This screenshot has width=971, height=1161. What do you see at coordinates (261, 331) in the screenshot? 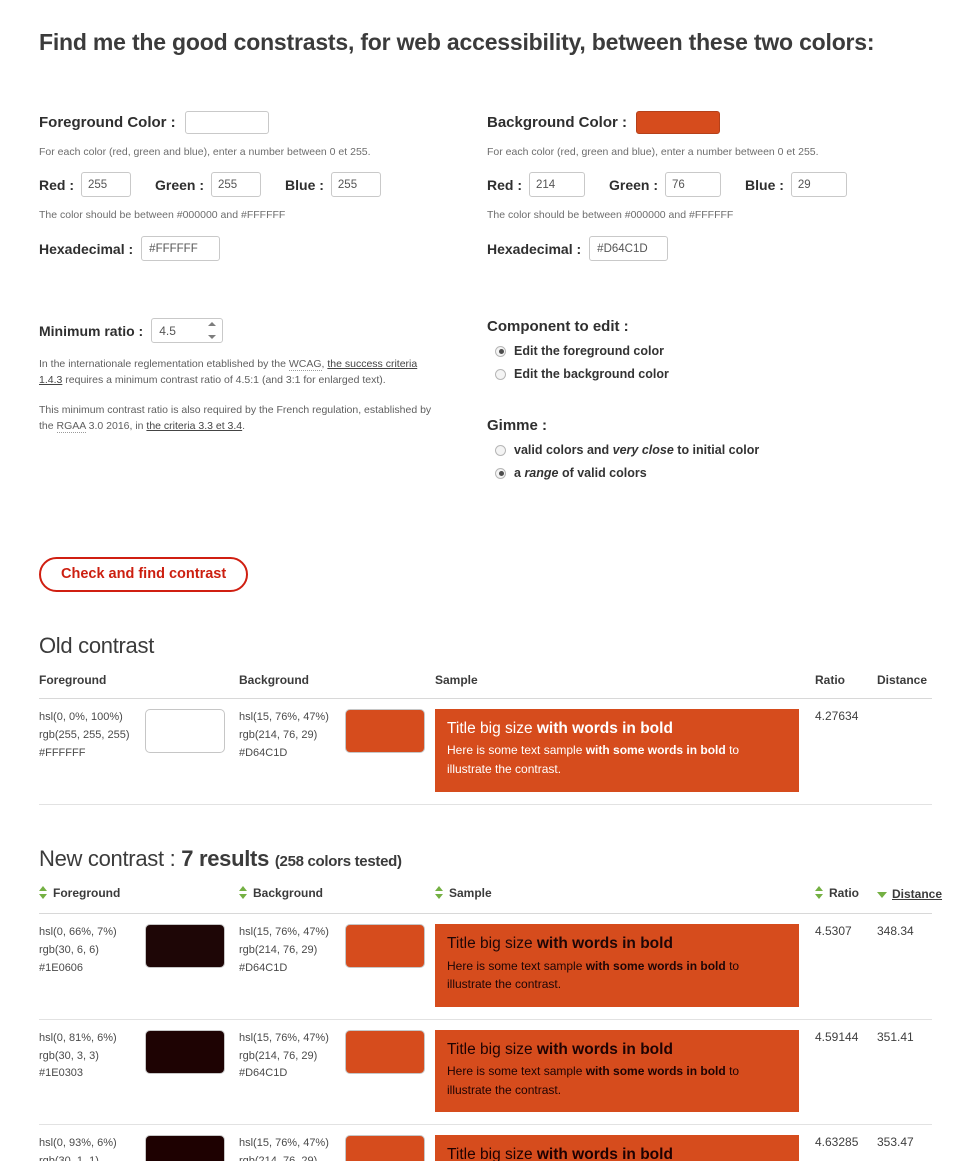
I see `minimum-ratio-row: Minimum ratio :` at bounding box center [261, 331].